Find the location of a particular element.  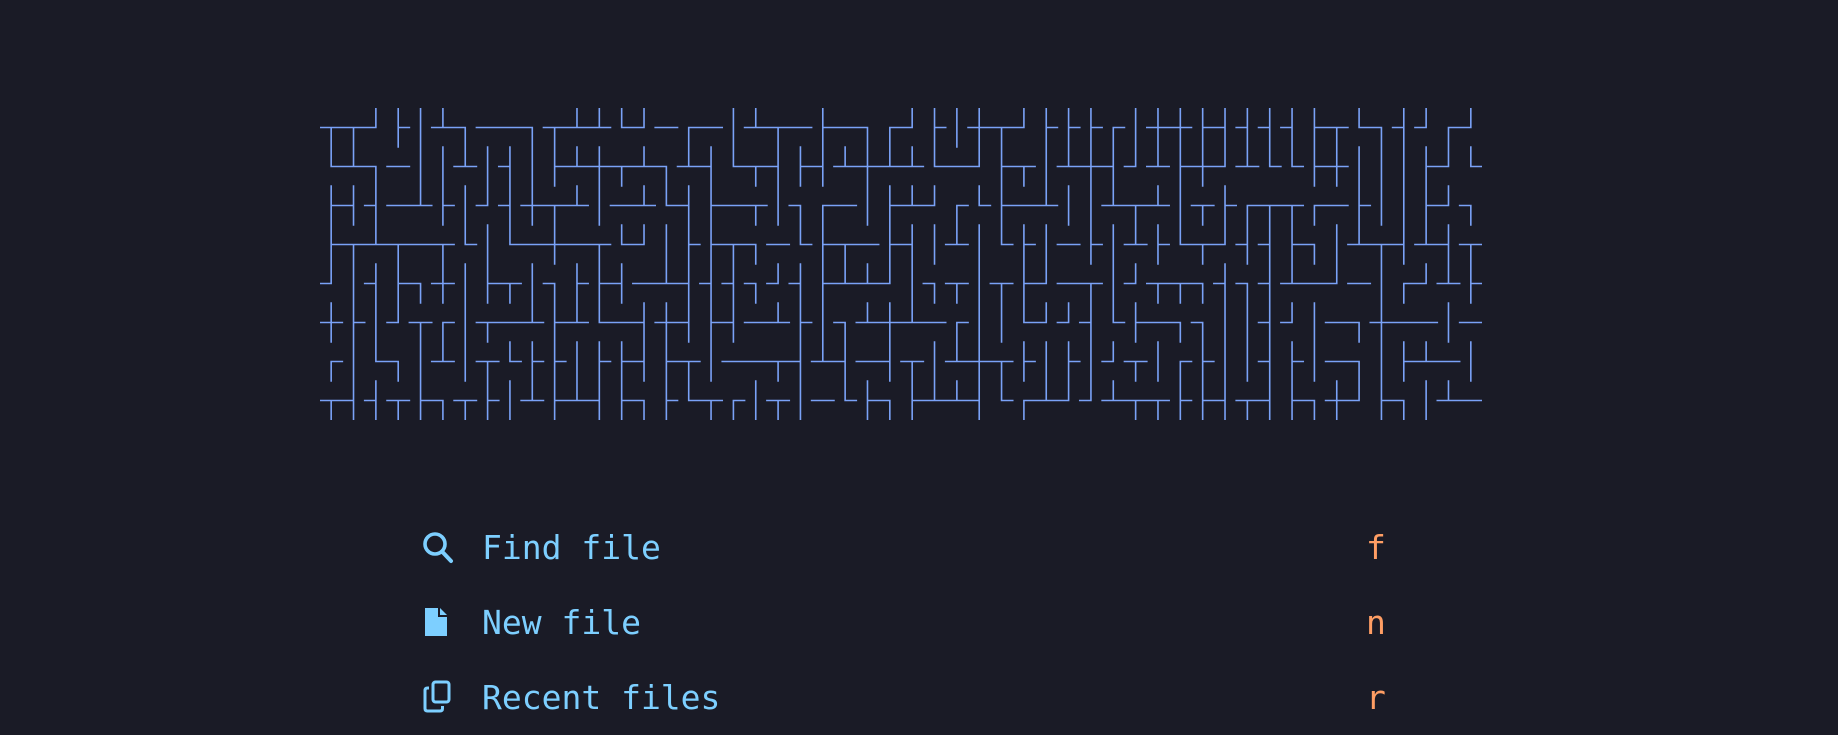

shortcut-key: r is located at coordinates (1376, 697).